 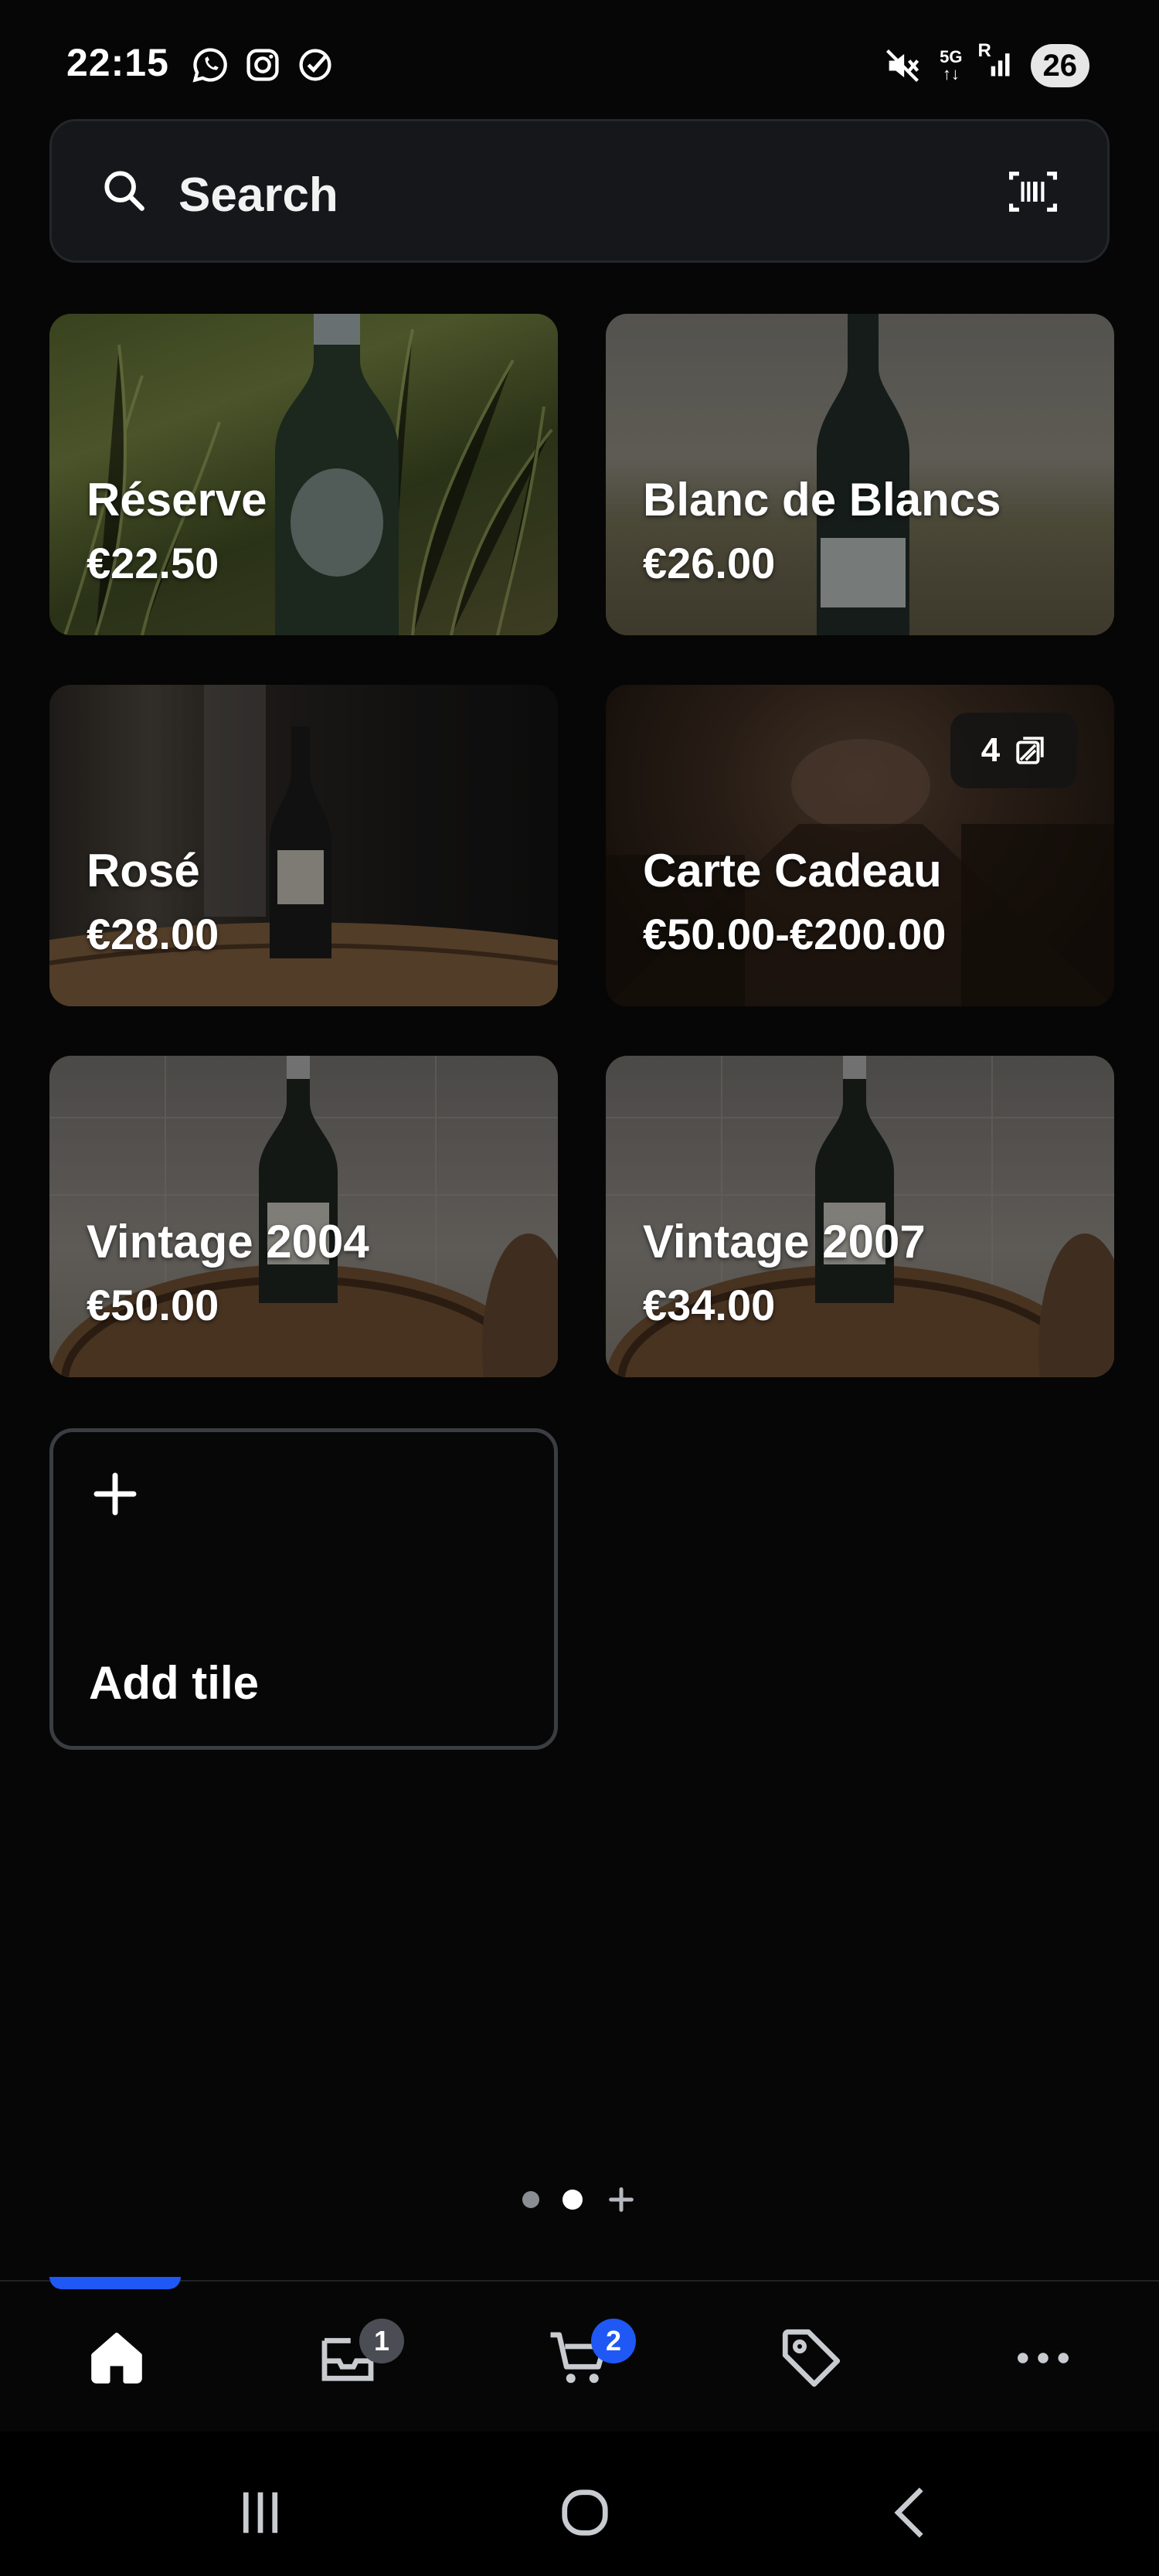 I want to click on instagram-icon, so click(x=262, y=65).